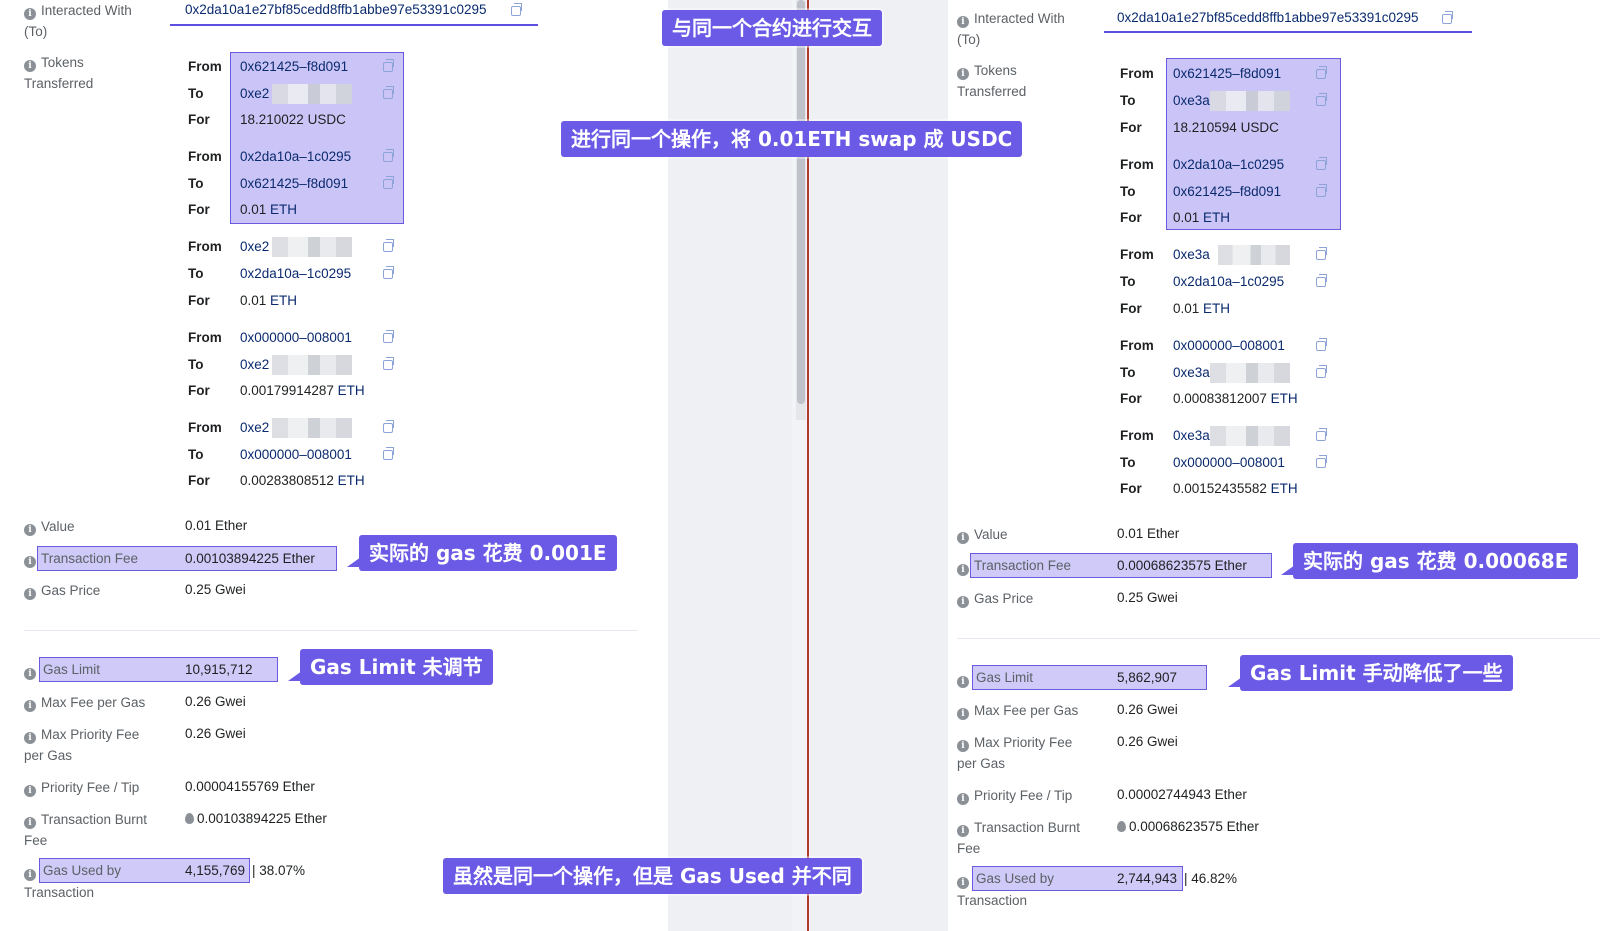 This screenshot has height=931, width=1600. What do you see at coordinates (354, 25) in the screenshot?
I see `contract-underline-highlight` at bounding box center [354, 25].